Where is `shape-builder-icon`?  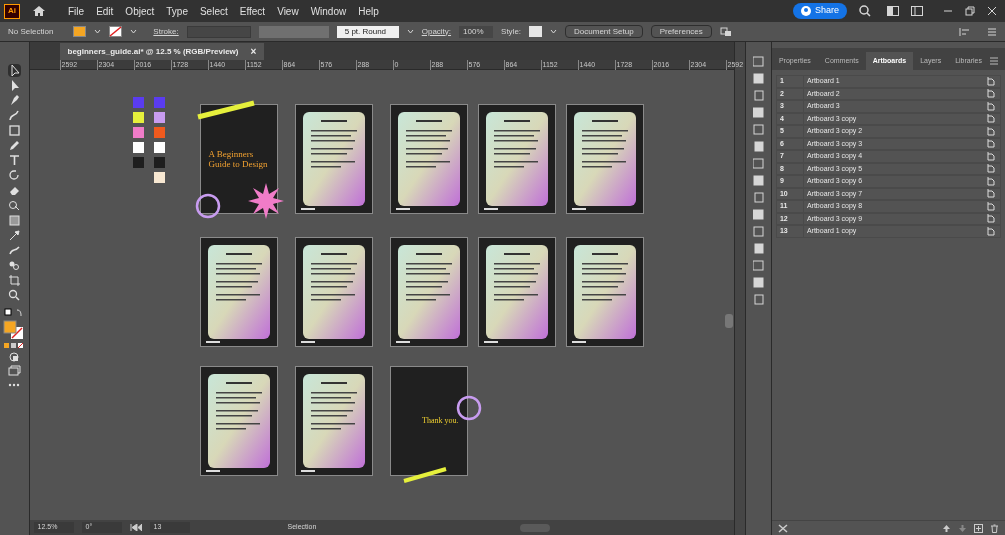 shape-builder-icon is located at coordinates (14, 205).